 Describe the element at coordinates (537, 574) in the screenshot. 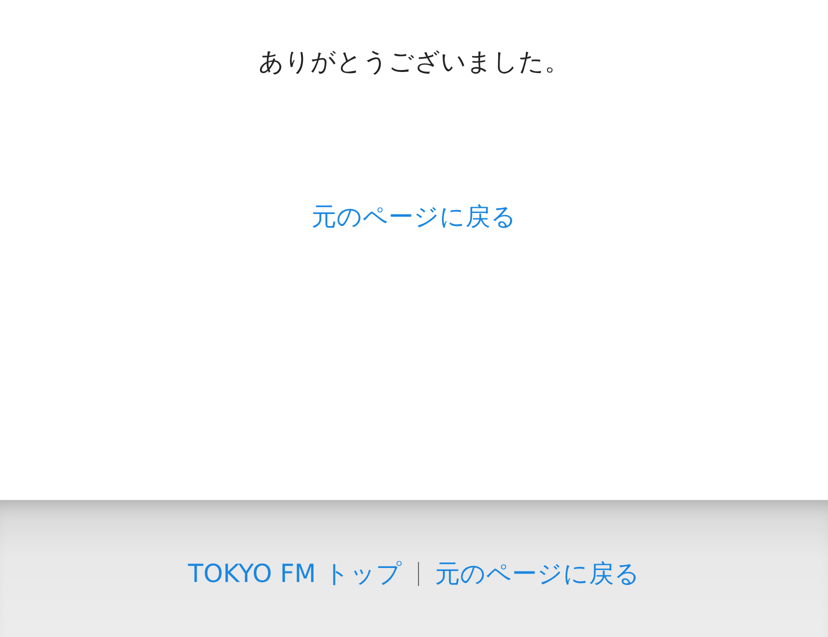

I see `footer-link: 元のページに戻る` at that location.